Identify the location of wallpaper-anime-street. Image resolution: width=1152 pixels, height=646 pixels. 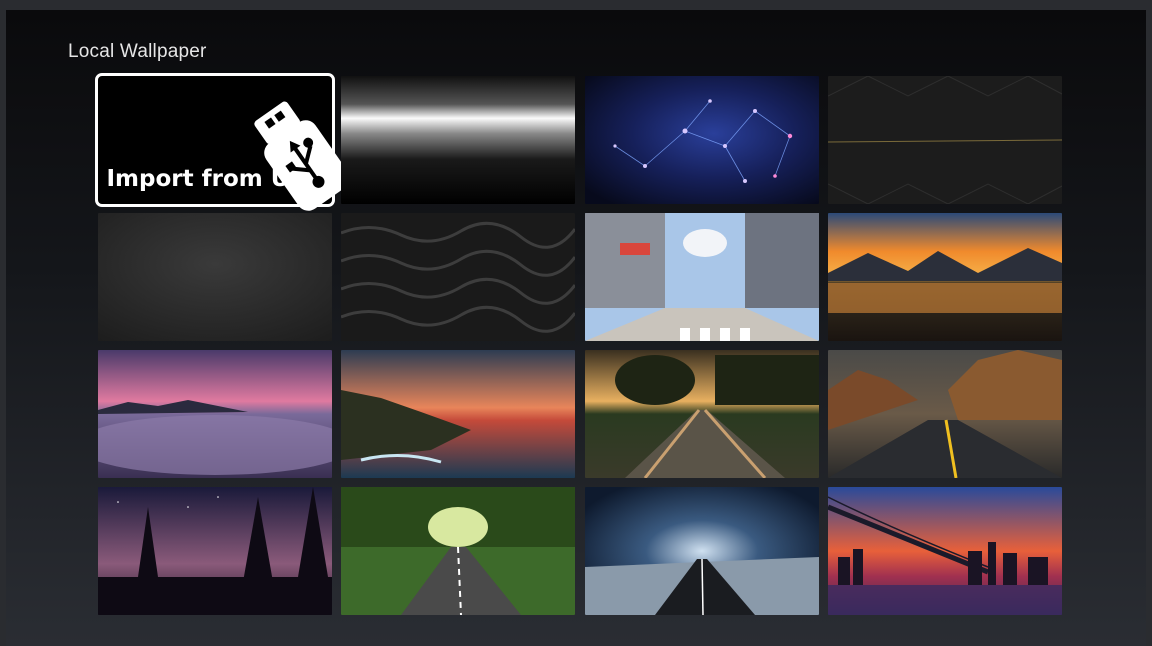
(702, 277).